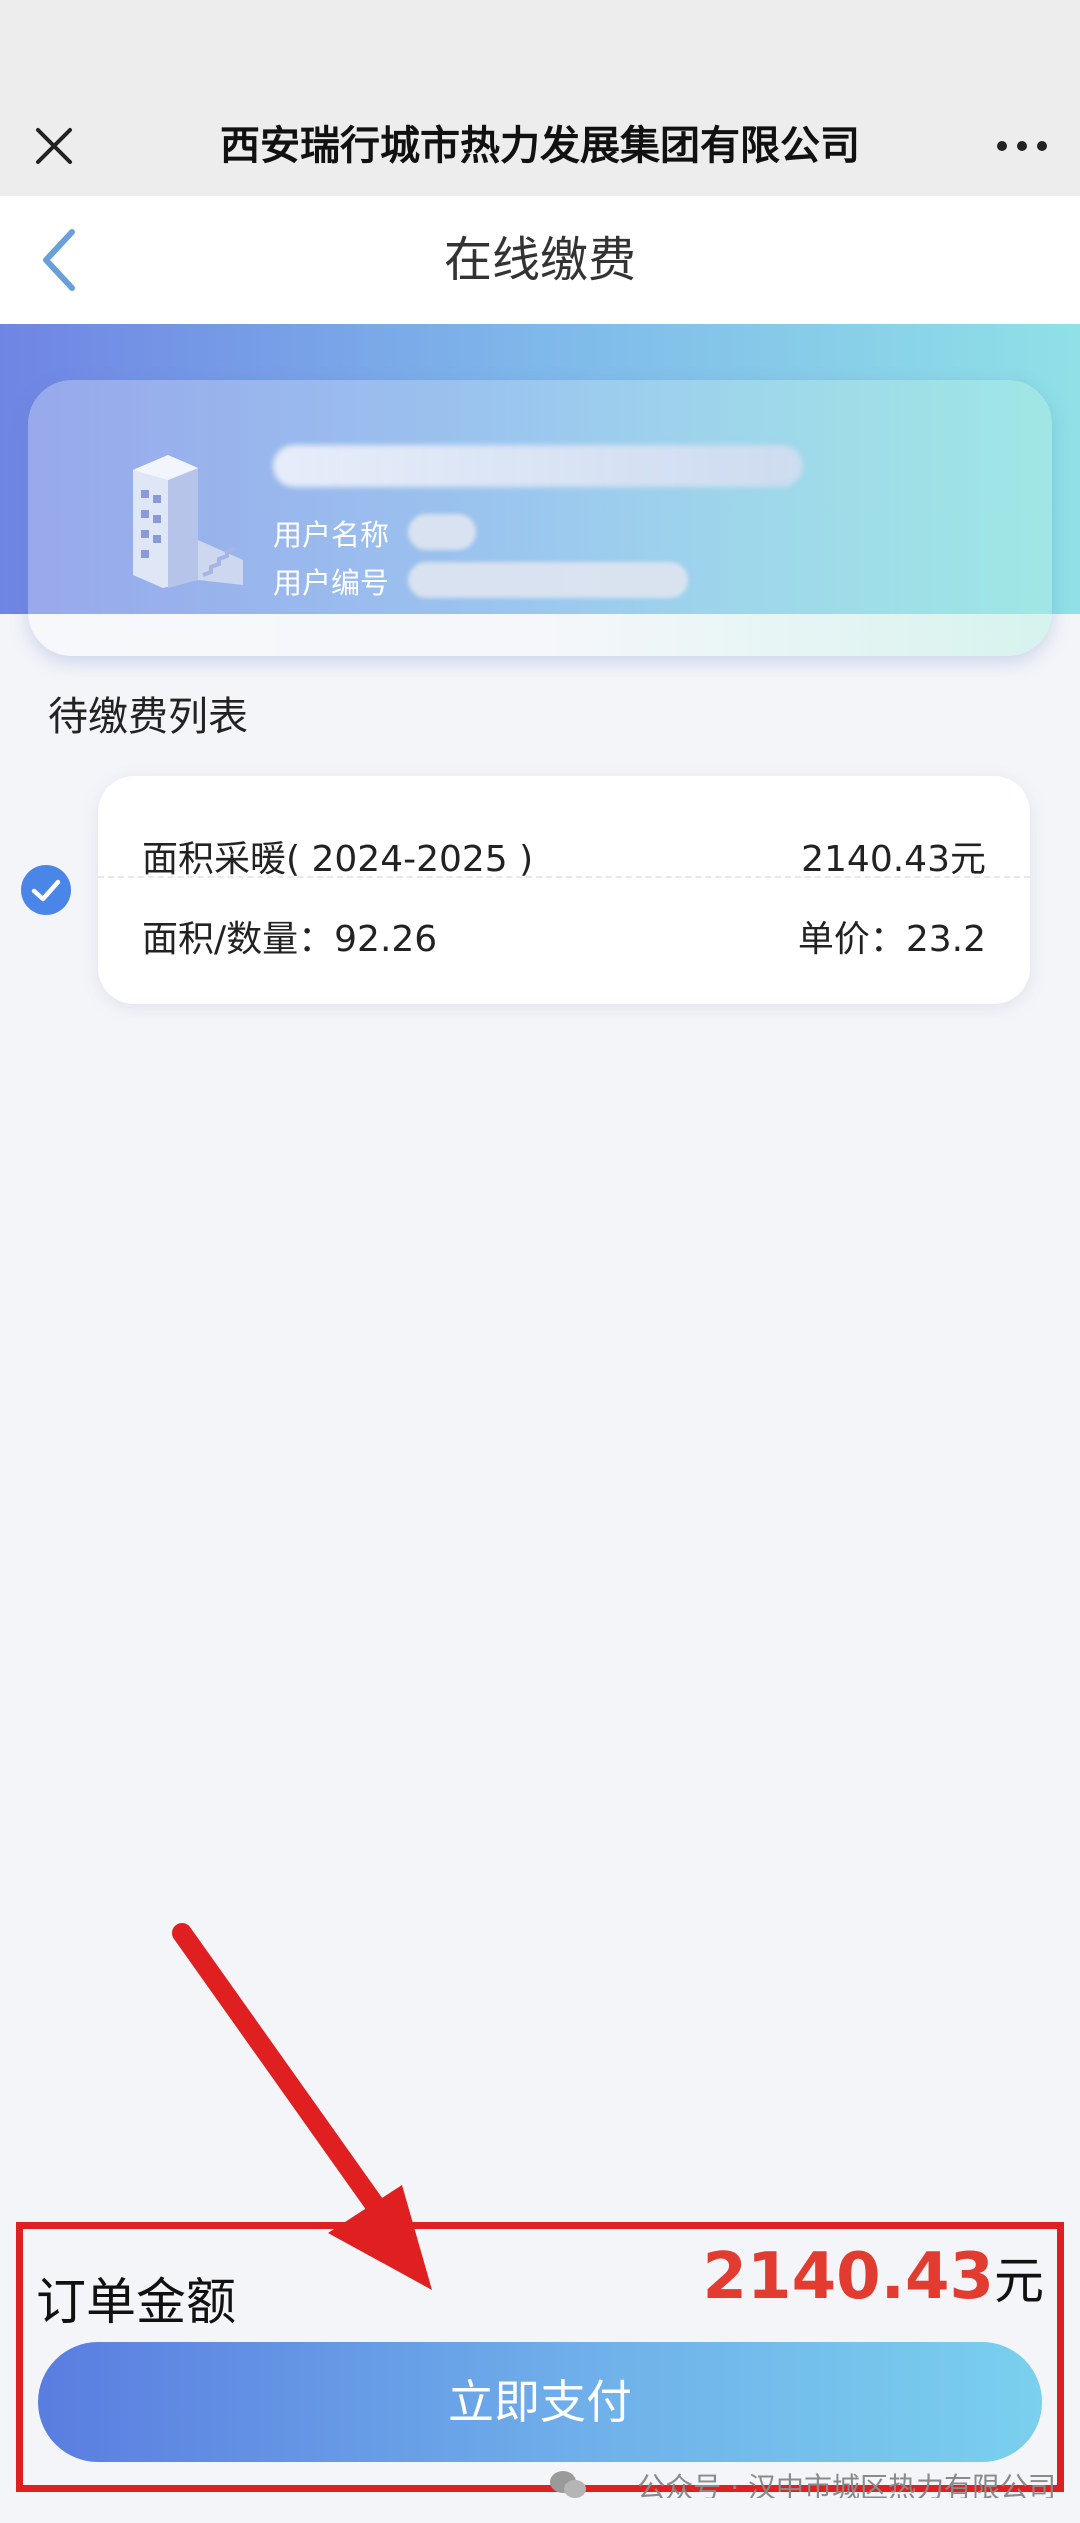 The image size is (1080, 2523). What do you see at coordinates (564, 940) in the screenshot?
I see `bill-item-detail-row: 面积/数量：92.26 单价：23.2` at bounding box center [564, 940].